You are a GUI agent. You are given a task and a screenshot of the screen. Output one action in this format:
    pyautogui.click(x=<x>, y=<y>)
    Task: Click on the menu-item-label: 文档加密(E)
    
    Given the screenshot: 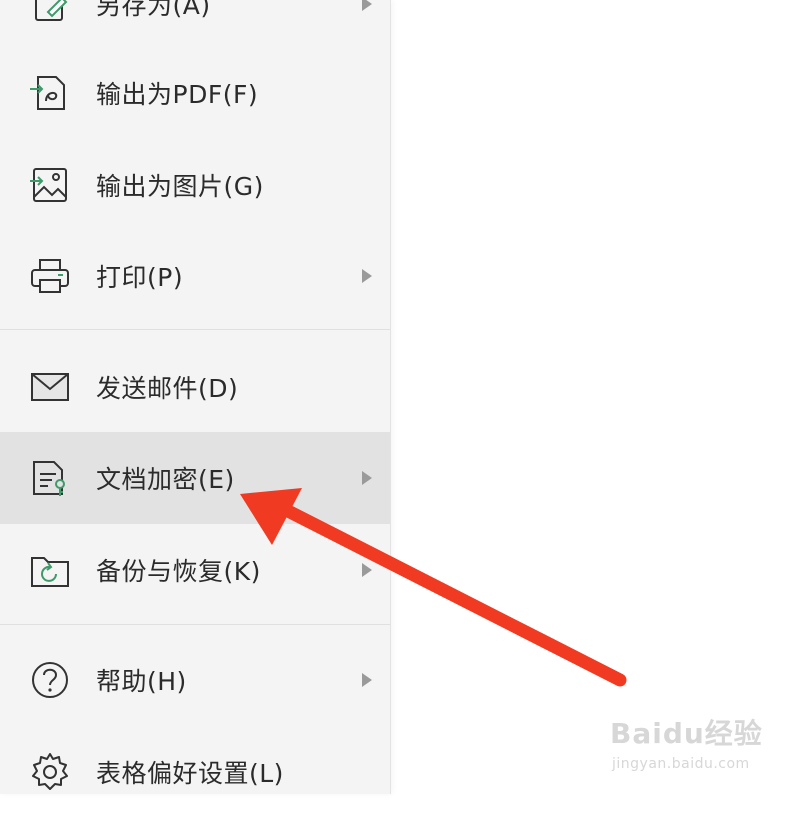 What is the action you would take?
    pyautogui.click(x=165, y=479)
    